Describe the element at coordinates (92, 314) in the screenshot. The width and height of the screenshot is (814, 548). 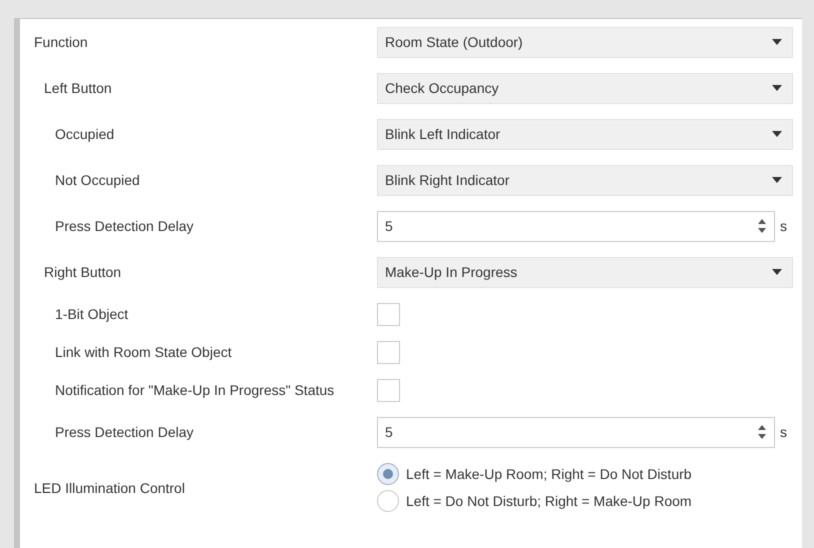
I see `parameter-label: 1-Bit Object` at that location.